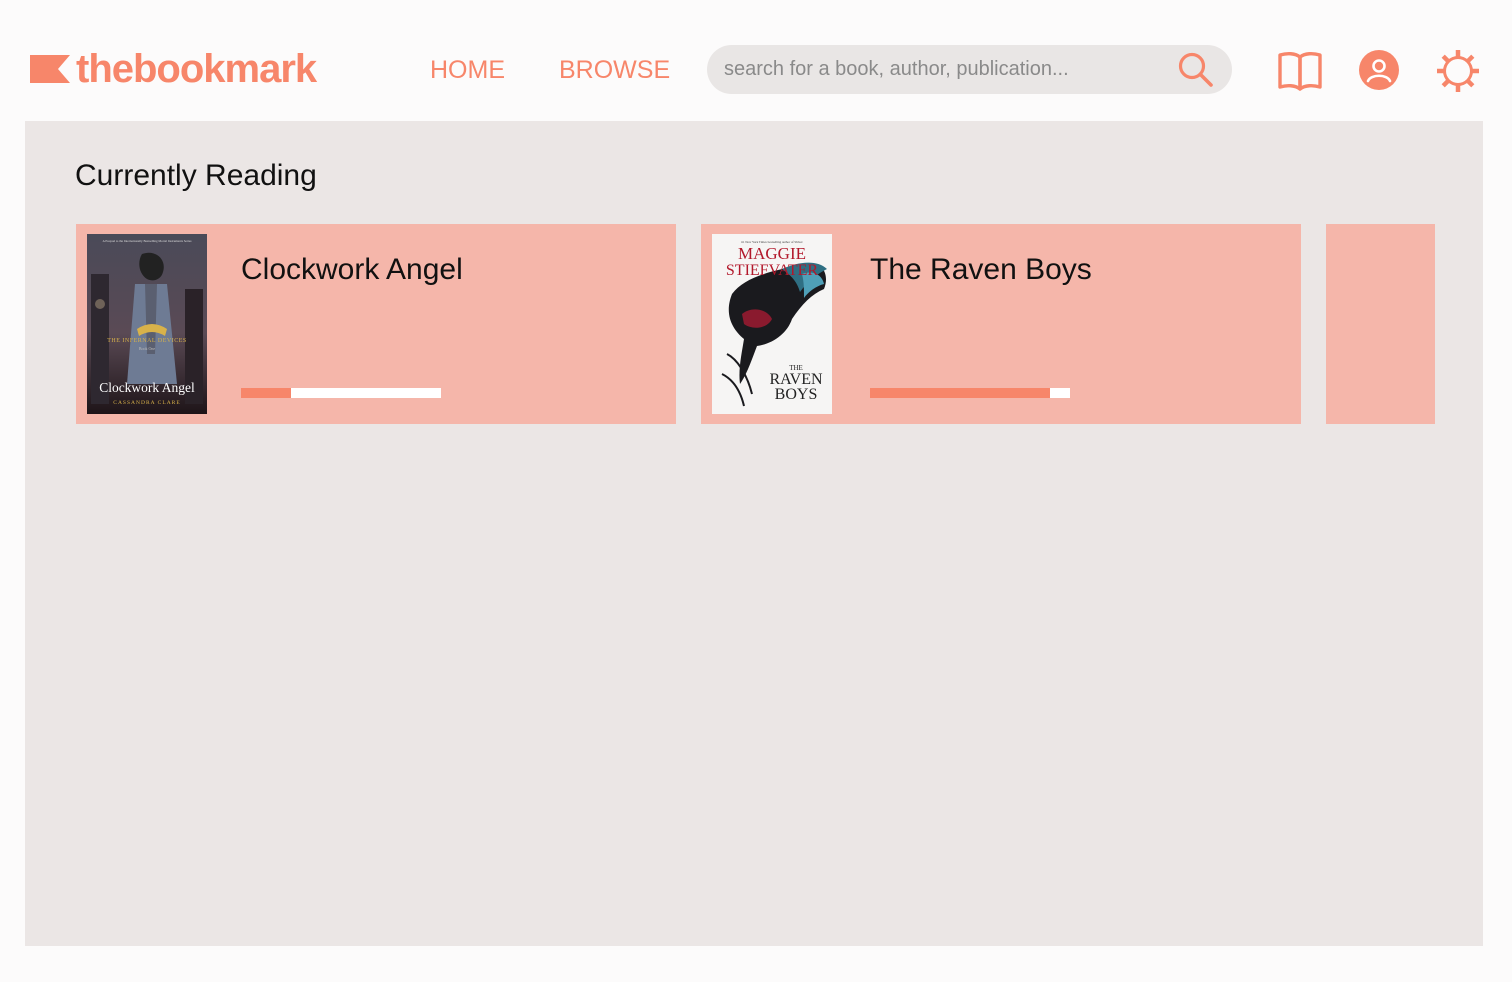 The image size is (1512, 982). What do you see at coordinates (196, 175) in the screenshot?
I see `section-title: Currently Reading` at bounding box center [196, 175].